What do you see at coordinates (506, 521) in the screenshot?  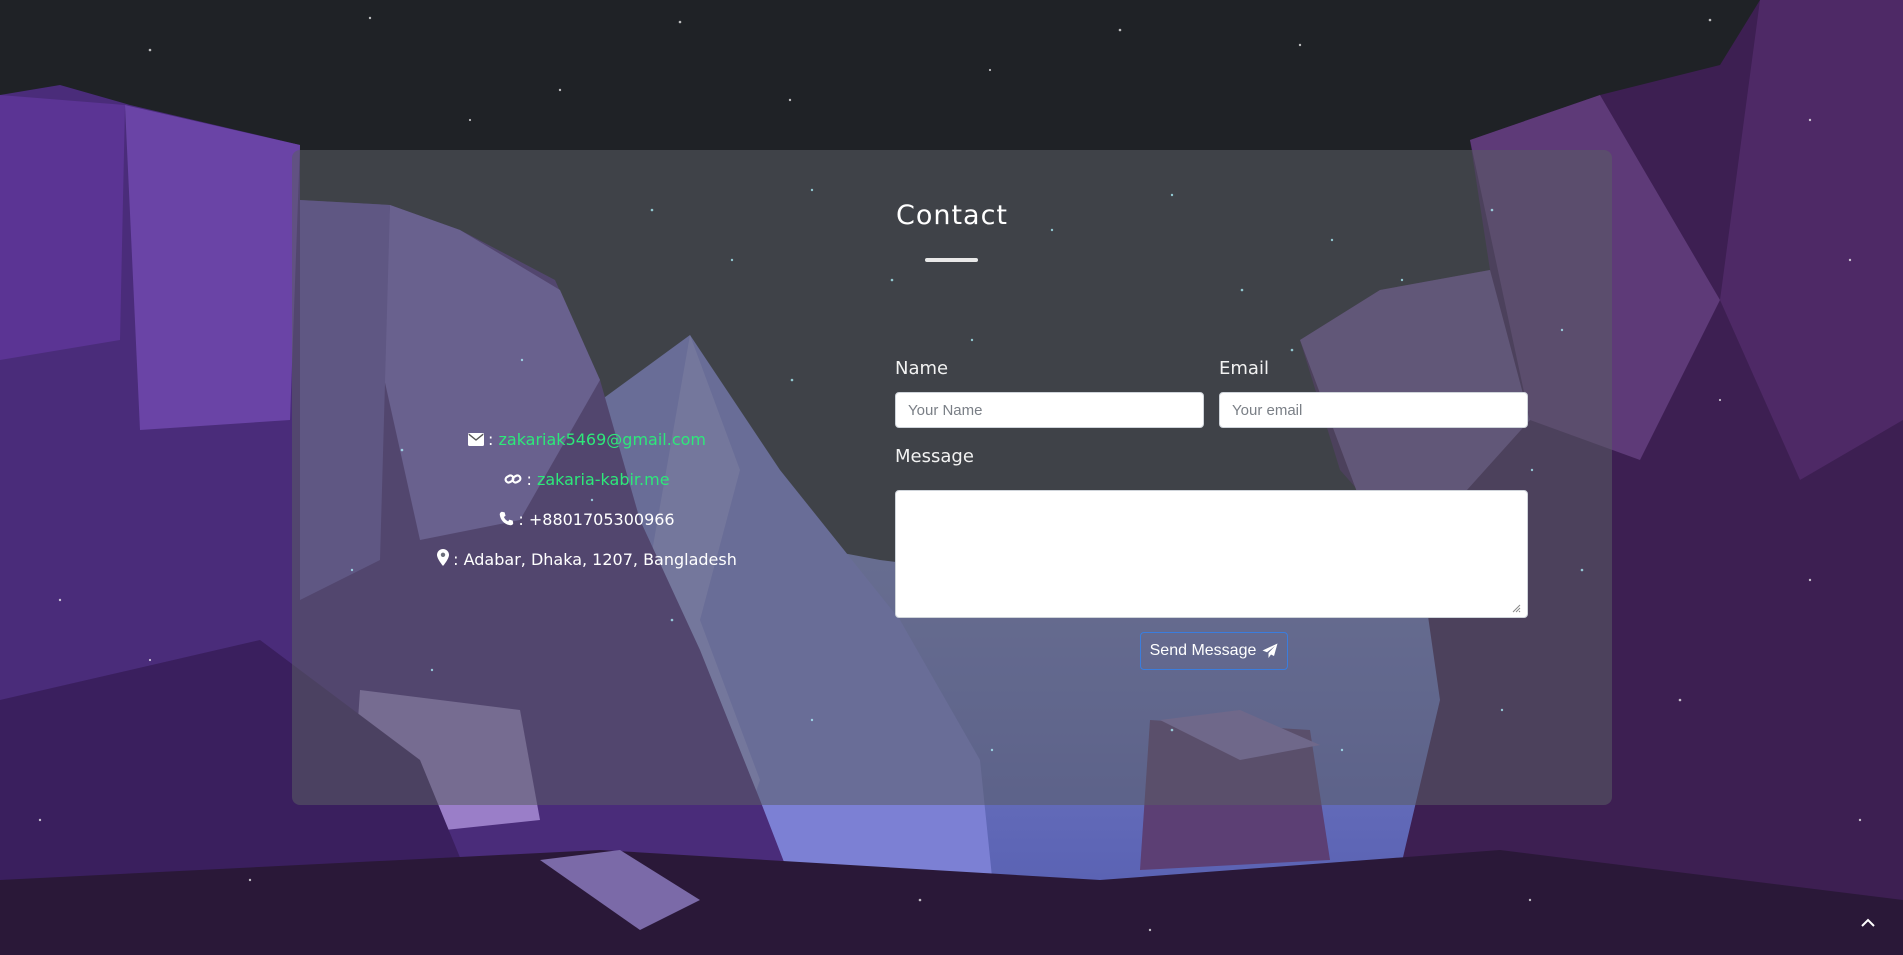 I see `phone-icon` at bounding box center [506, 521].